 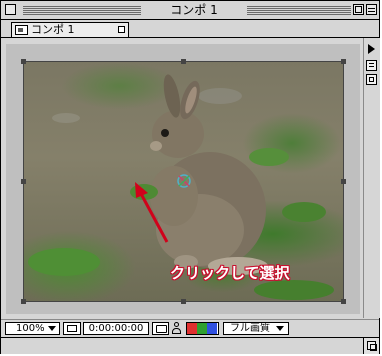 What do you see at coordinates (183, 61) in the screenshot?
I see `handle-top-center` at bounding box center [183, 61].